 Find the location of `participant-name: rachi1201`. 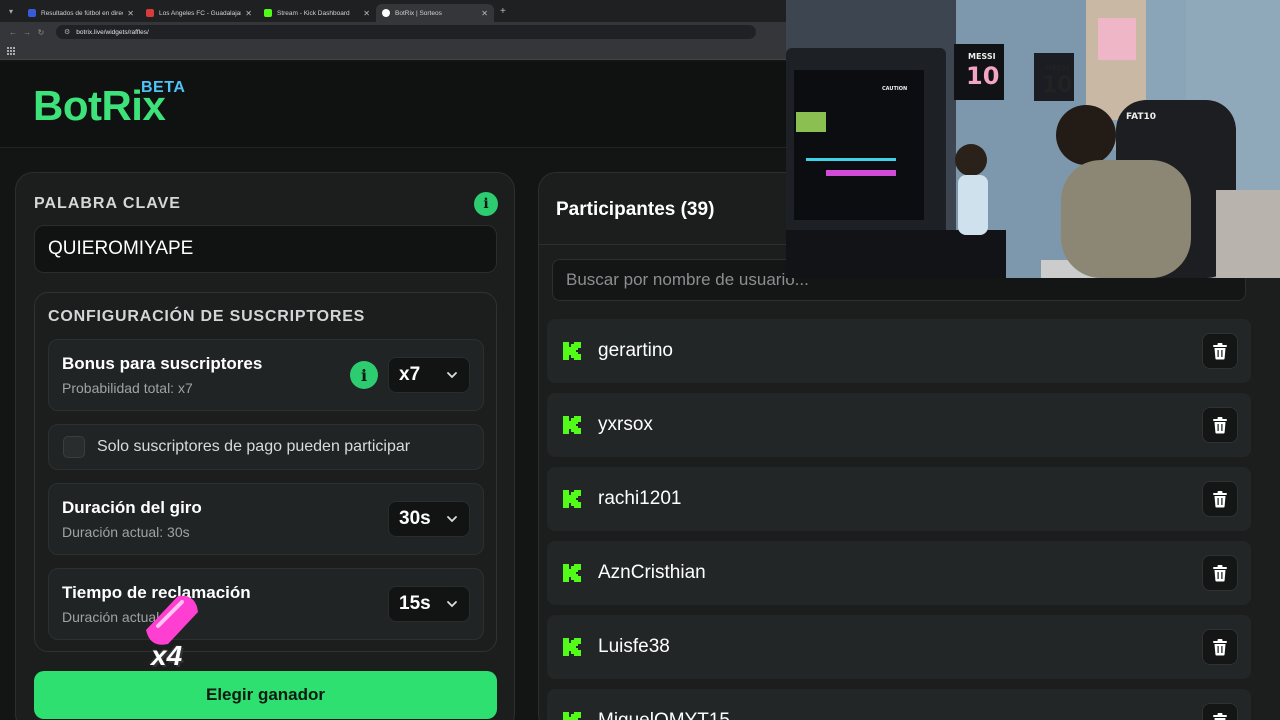

participant-name: rachi1201 is located at coordinates (640, 498).